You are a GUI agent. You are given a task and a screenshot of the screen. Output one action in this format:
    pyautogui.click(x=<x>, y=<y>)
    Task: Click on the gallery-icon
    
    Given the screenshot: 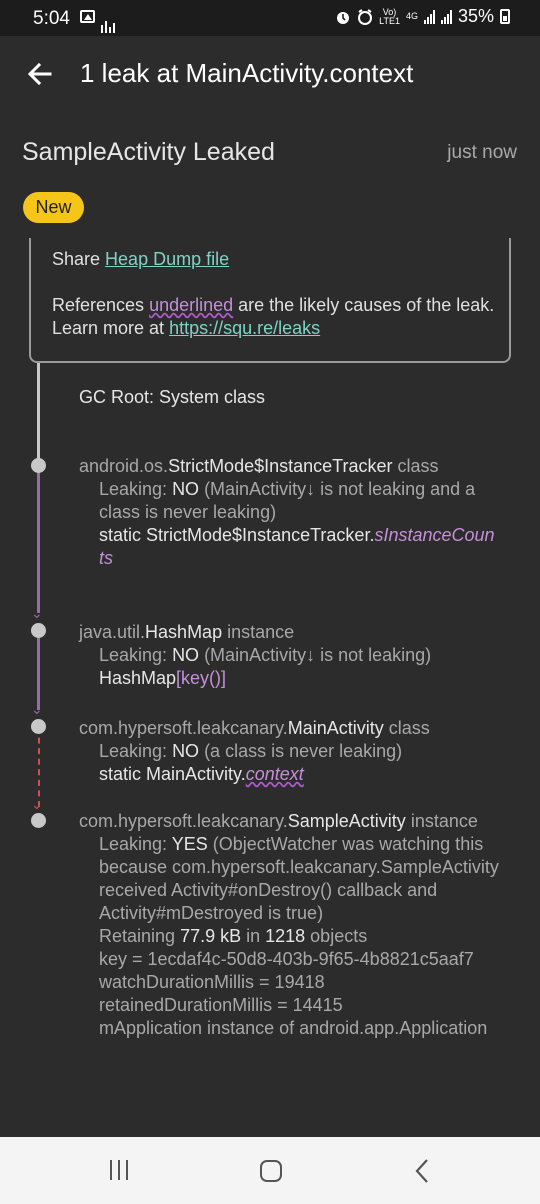 What is the action you would take?
    pyautogui.click(x=87, y=16)
    